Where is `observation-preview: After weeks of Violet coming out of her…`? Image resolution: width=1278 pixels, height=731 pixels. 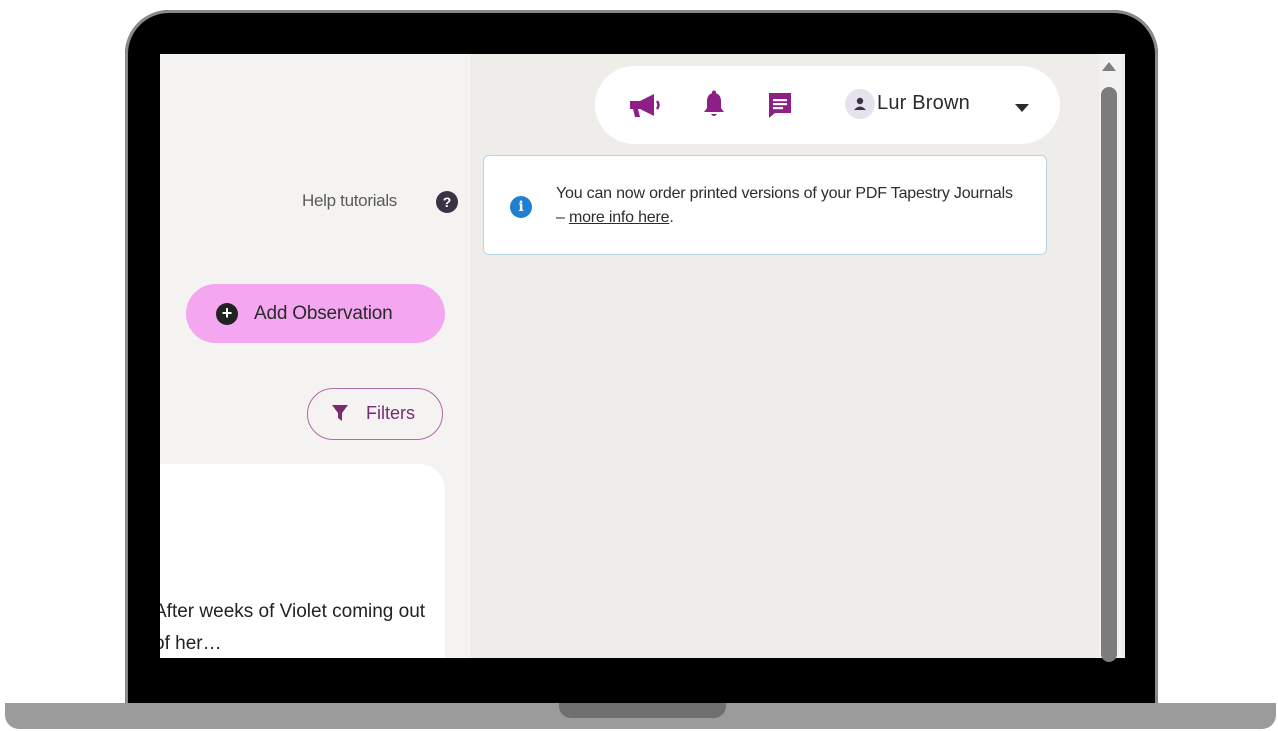 observation-preview: After weeks of Violet coming out of her… is located at coordinates (293, 627).